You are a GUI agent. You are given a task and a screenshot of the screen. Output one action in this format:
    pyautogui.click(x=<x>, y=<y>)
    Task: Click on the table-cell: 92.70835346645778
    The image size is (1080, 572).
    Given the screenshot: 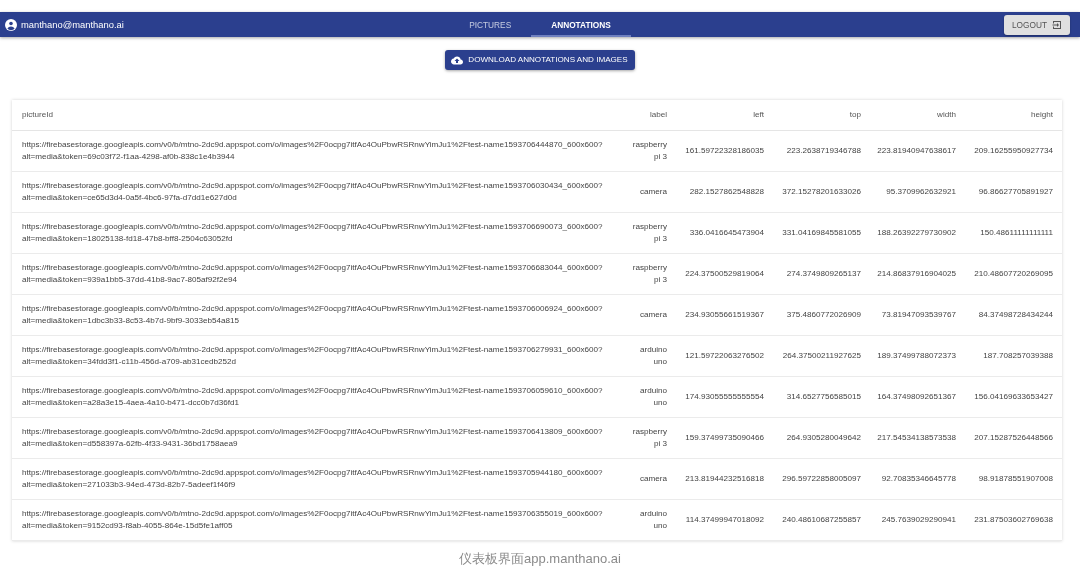 What is the action you would take?
    pyautogui.click(x=917, y=478)
    